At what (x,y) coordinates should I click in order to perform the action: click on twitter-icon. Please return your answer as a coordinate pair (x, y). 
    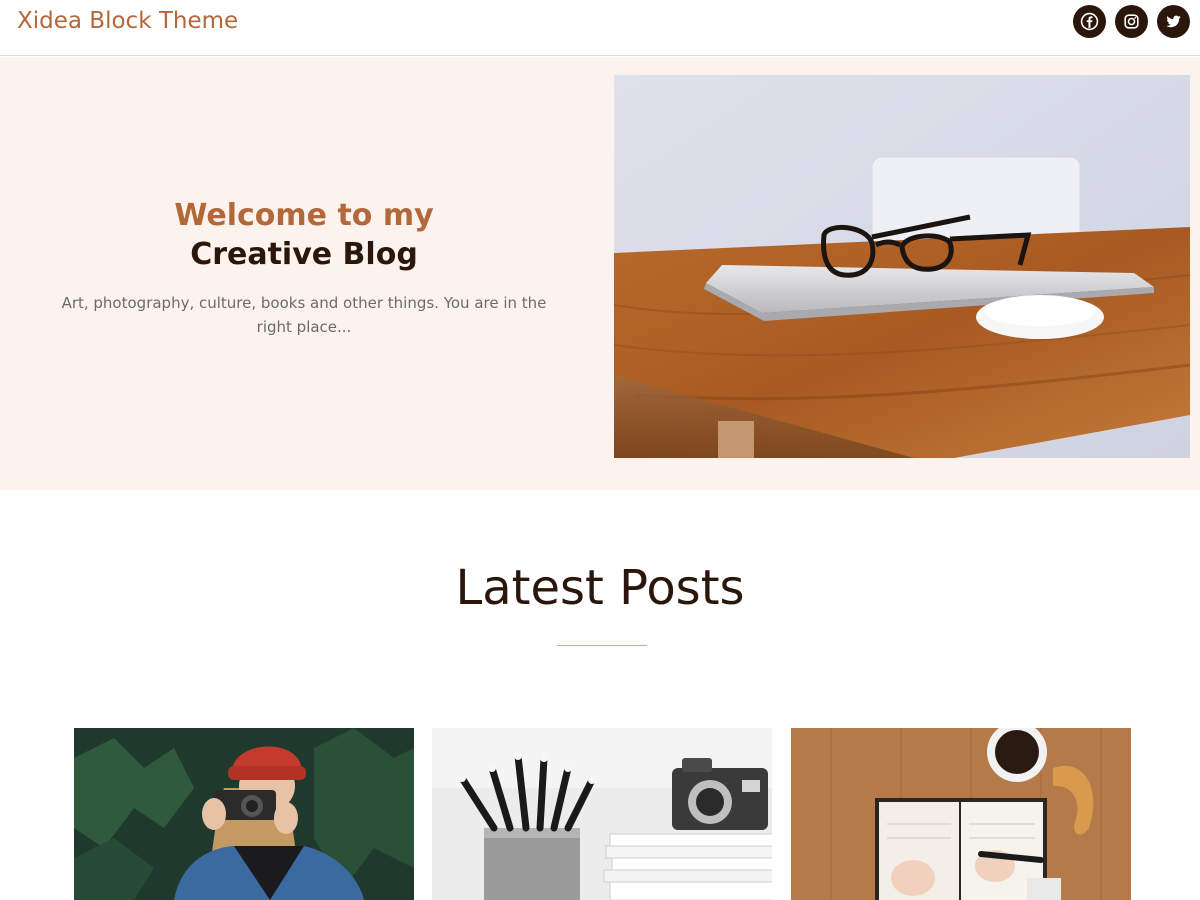
    Looking at the image, I should click on (1173, 21).